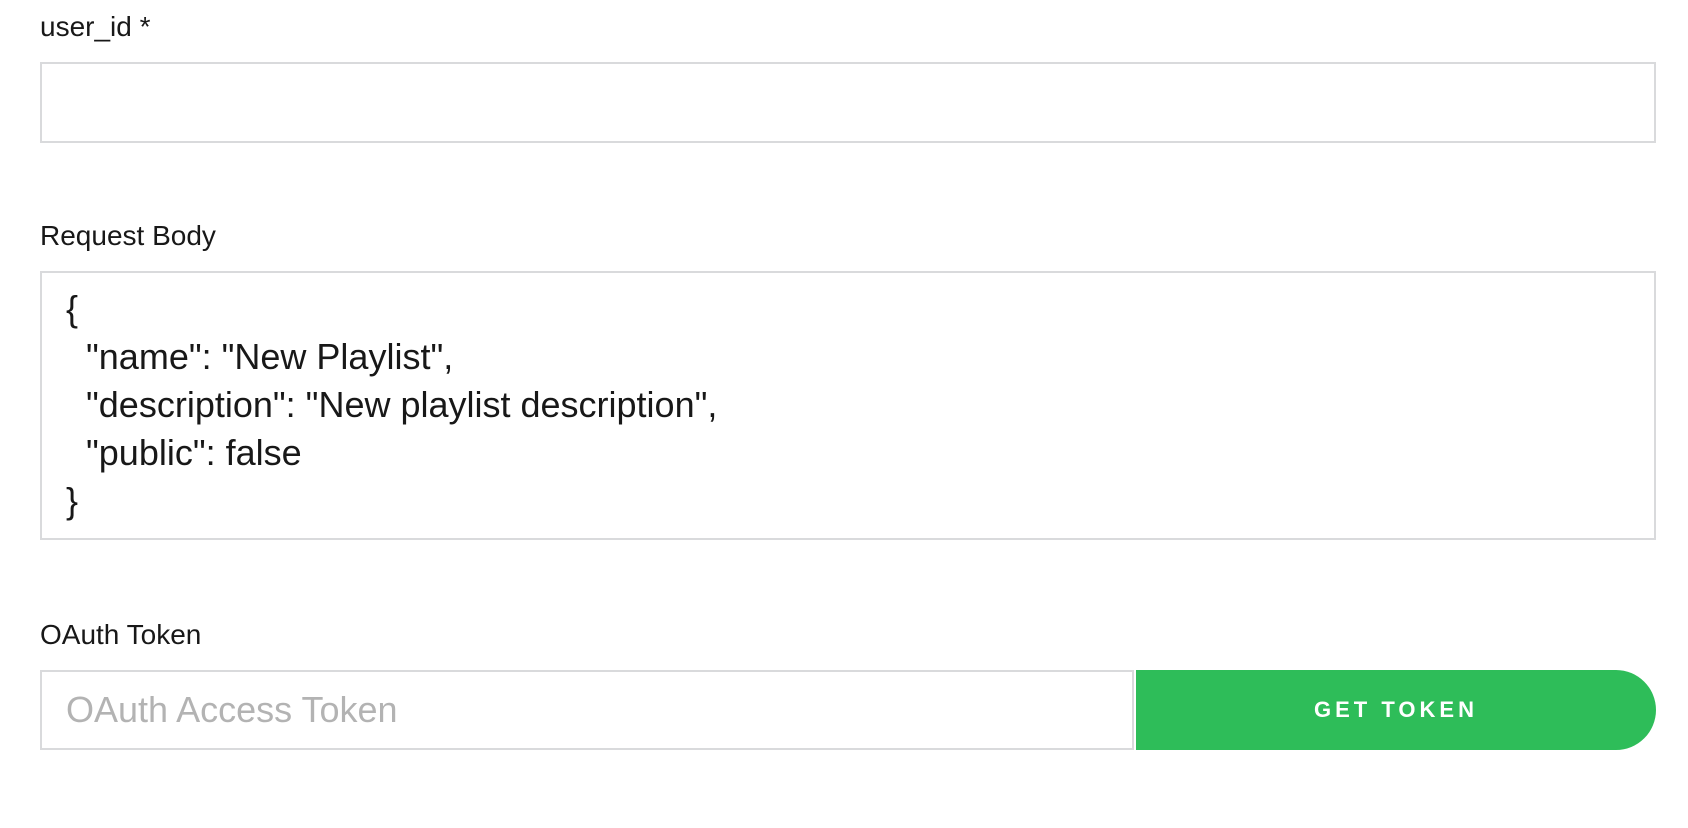 This screenshot has height=828, width=1688. I want to click on user-id-input, so click(848, 102).